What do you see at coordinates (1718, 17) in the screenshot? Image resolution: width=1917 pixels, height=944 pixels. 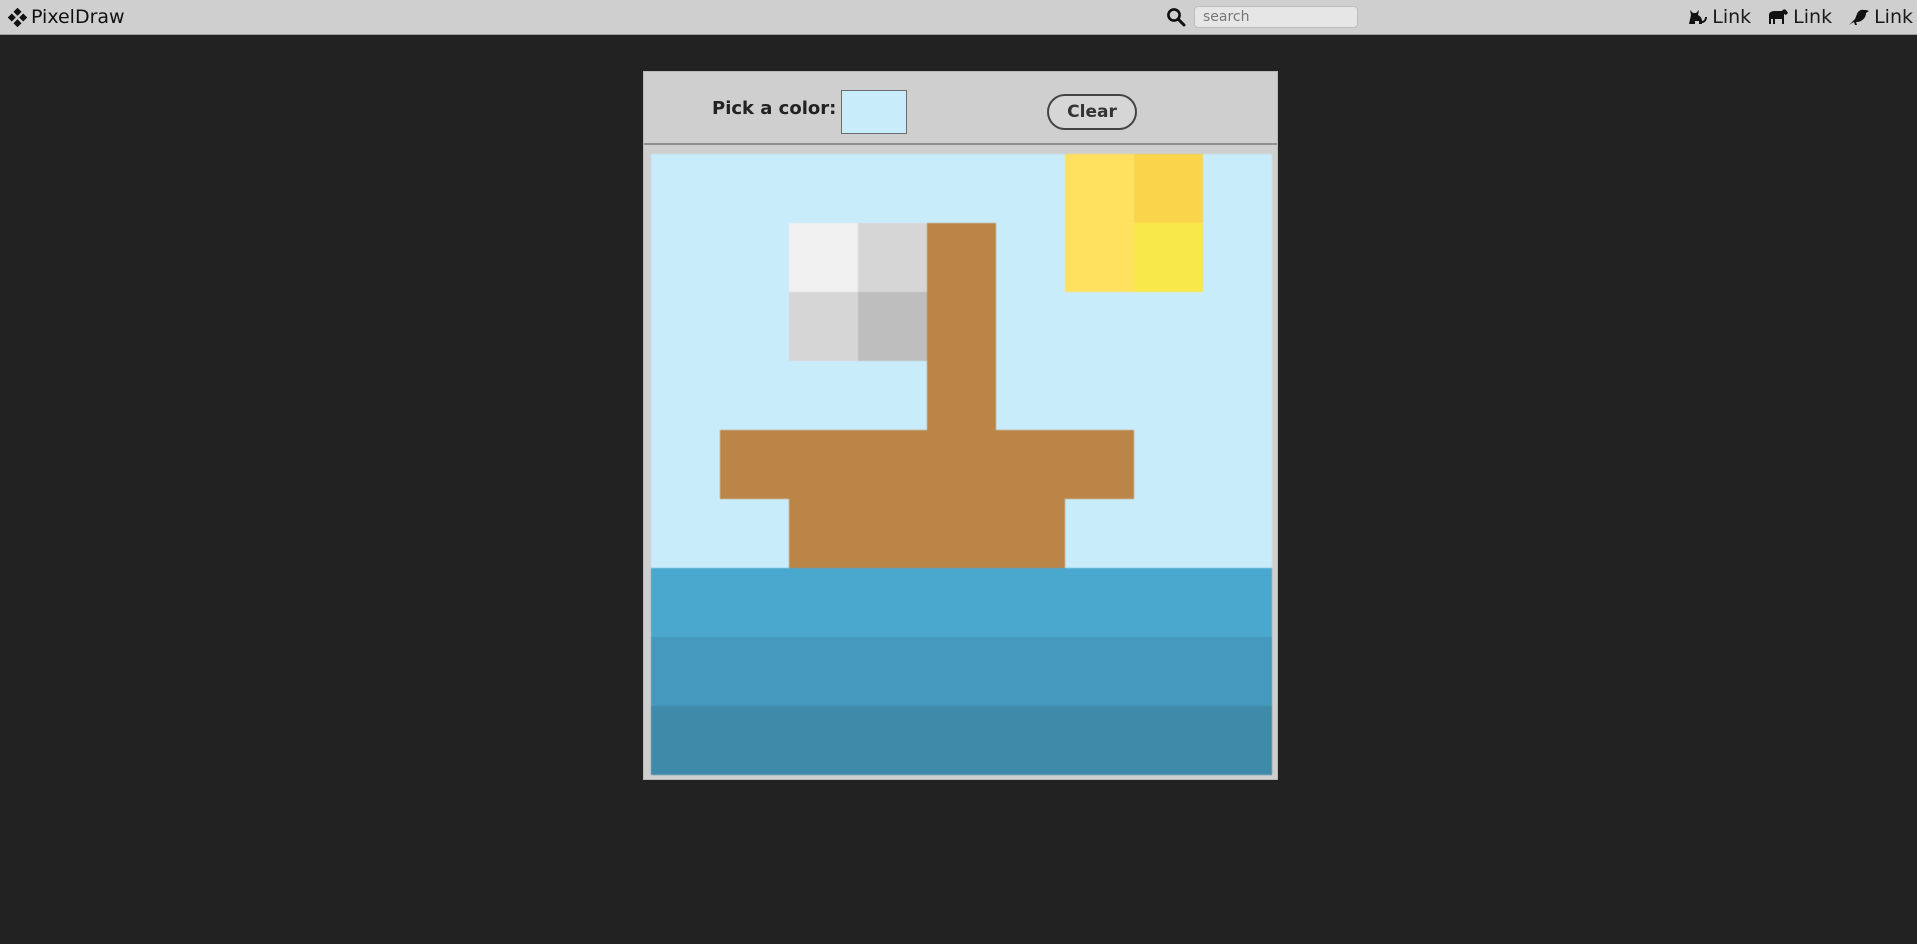 I see `nav-link-cat: Link` at bounding box center [1718, 17].